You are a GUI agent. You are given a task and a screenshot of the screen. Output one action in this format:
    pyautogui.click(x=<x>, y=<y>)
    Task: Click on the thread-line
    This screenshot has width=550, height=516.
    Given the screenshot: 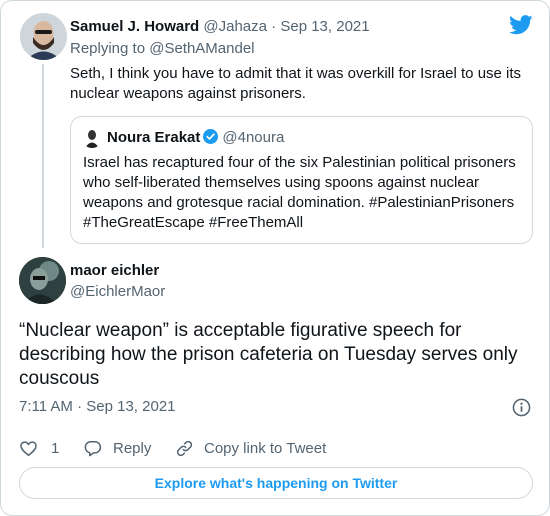 What is the action you would take?
    pyautogui.click(x=43, y=156)
    